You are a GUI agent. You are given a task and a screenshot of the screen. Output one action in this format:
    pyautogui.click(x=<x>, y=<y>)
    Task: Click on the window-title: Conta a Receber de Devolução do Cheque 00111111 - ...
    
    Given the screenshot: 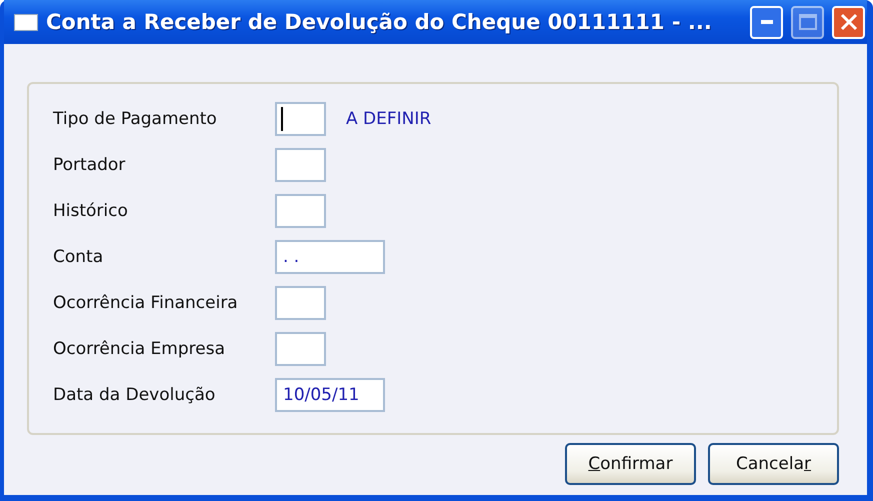 What is the action you would take?
    pyautogui.click(x=379, y=22)
    